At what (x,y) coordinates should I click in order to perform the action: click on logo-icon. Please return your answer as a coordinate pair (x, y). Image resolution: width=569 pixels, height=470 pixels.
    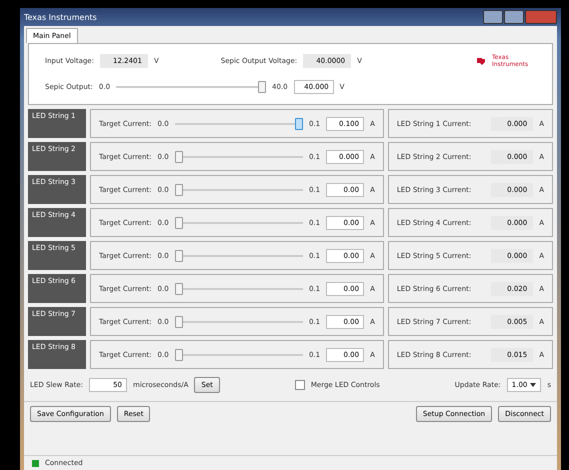
    Looking at the image, I should click on (481, 61).